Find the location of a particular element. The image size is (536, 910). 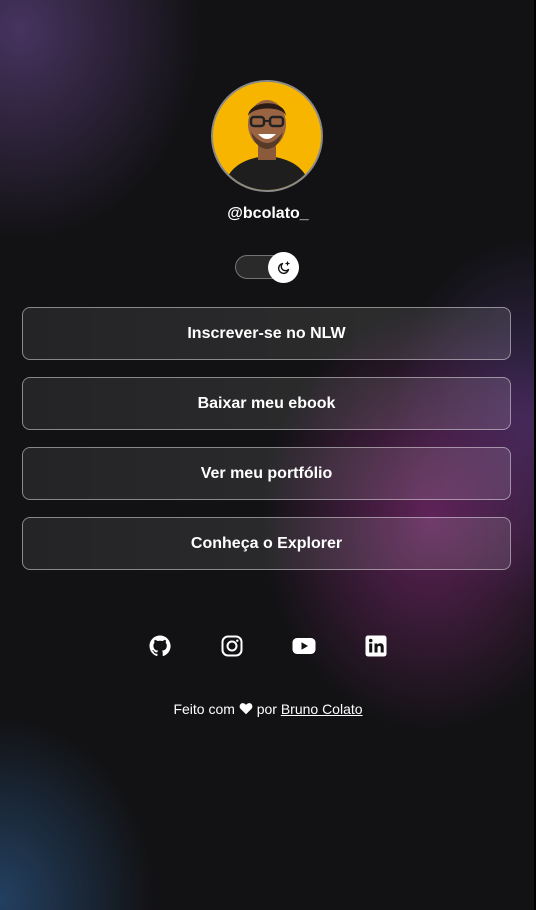

link-button-nlw: Inscrever-se no NLW is located at coordinates (266, 333).